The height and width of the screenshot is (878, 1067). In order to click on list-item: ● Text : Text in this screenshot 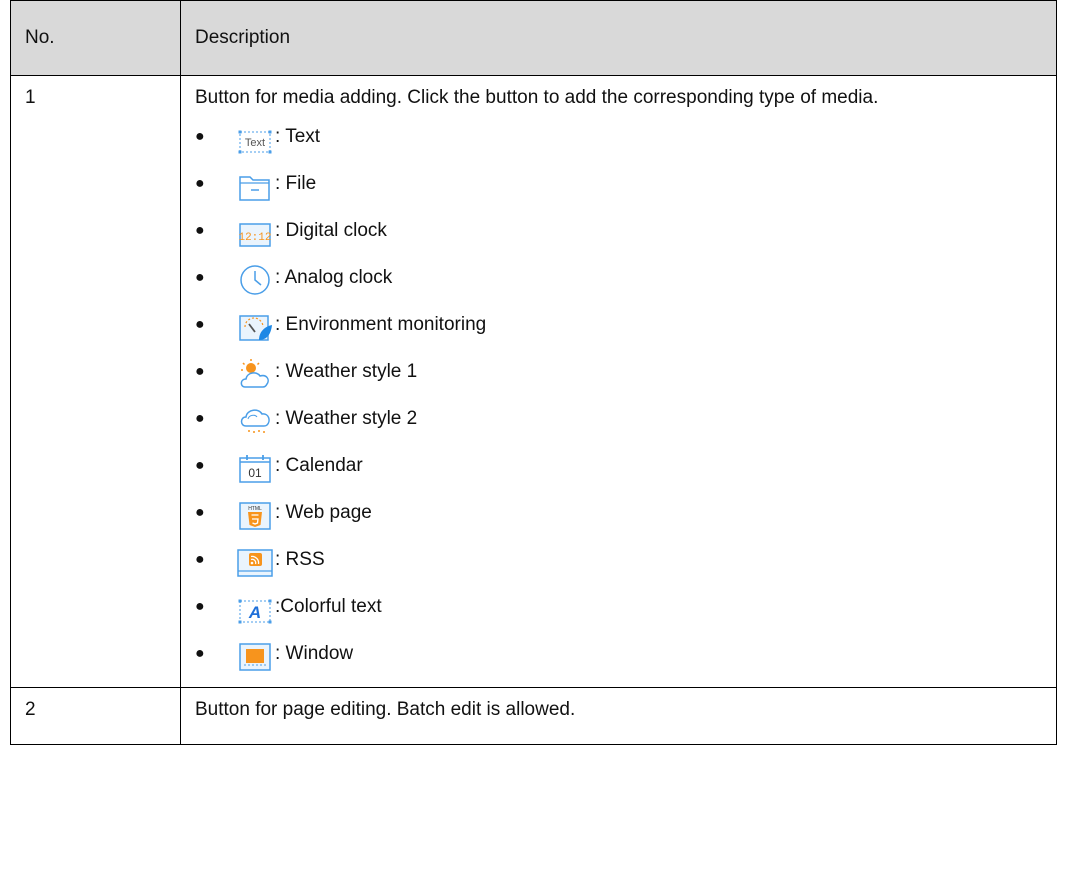, I will do `click(618, 136)`.